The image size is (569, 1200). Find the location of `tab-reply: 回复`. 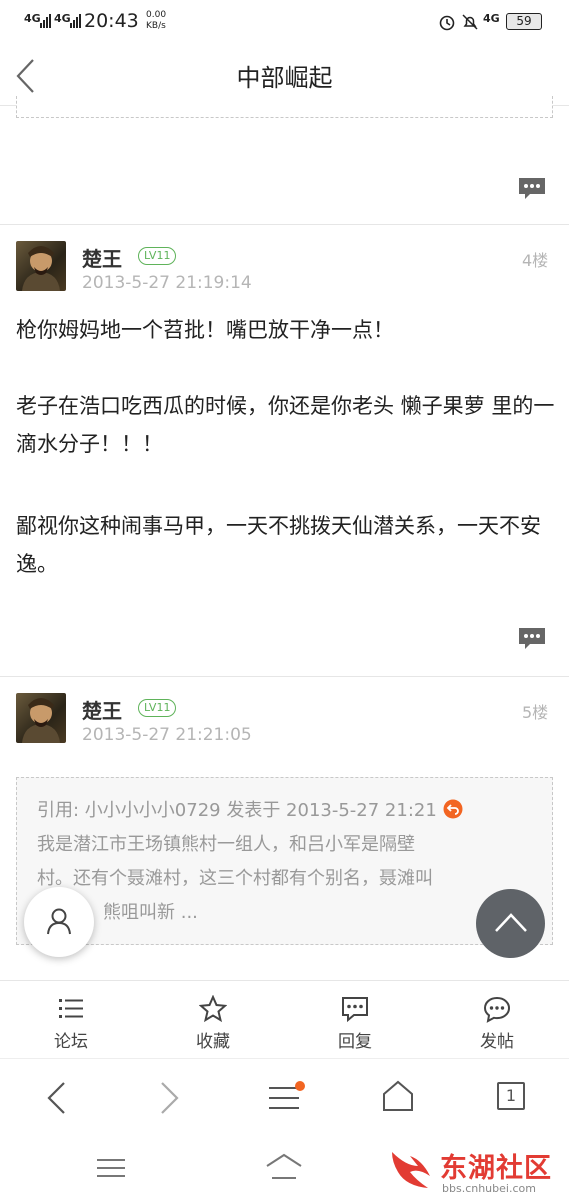

tab-reply: 回复 is located at coordinates (355, 1020).